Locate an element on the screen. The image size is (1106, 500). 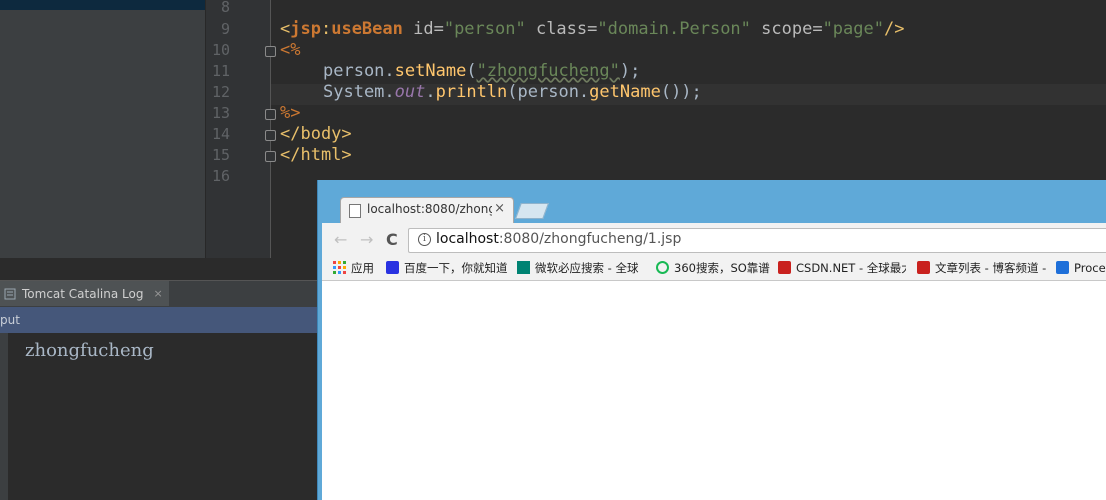
bookmark-processon: Proces is located at coordinates (1081, 267).